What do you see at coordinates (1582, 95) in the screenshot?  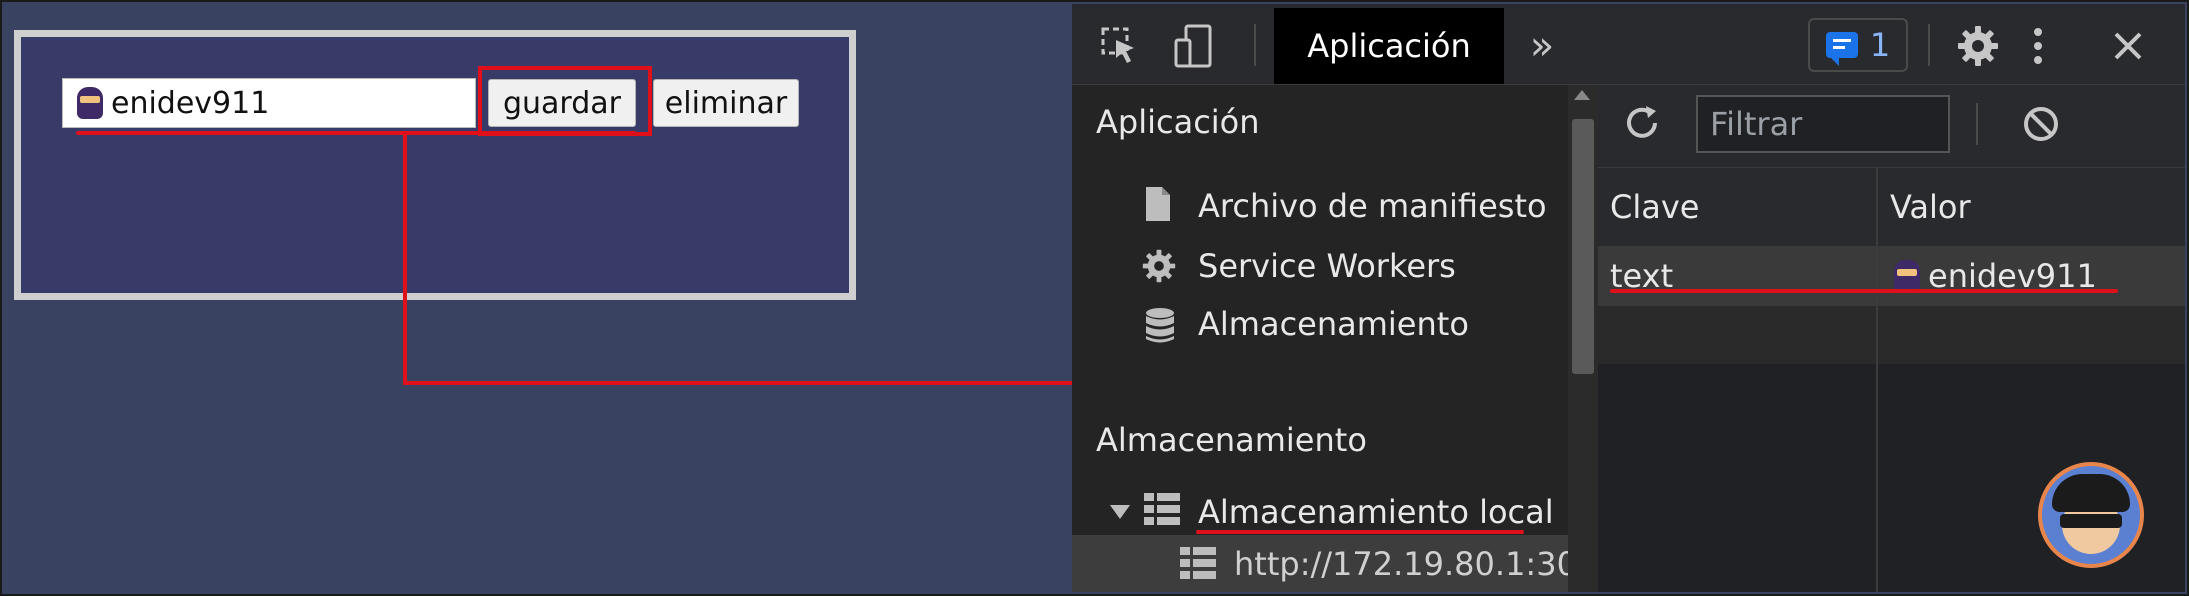 I see `scroll-up-arrow-icon` at bounding box center [1582, 95].